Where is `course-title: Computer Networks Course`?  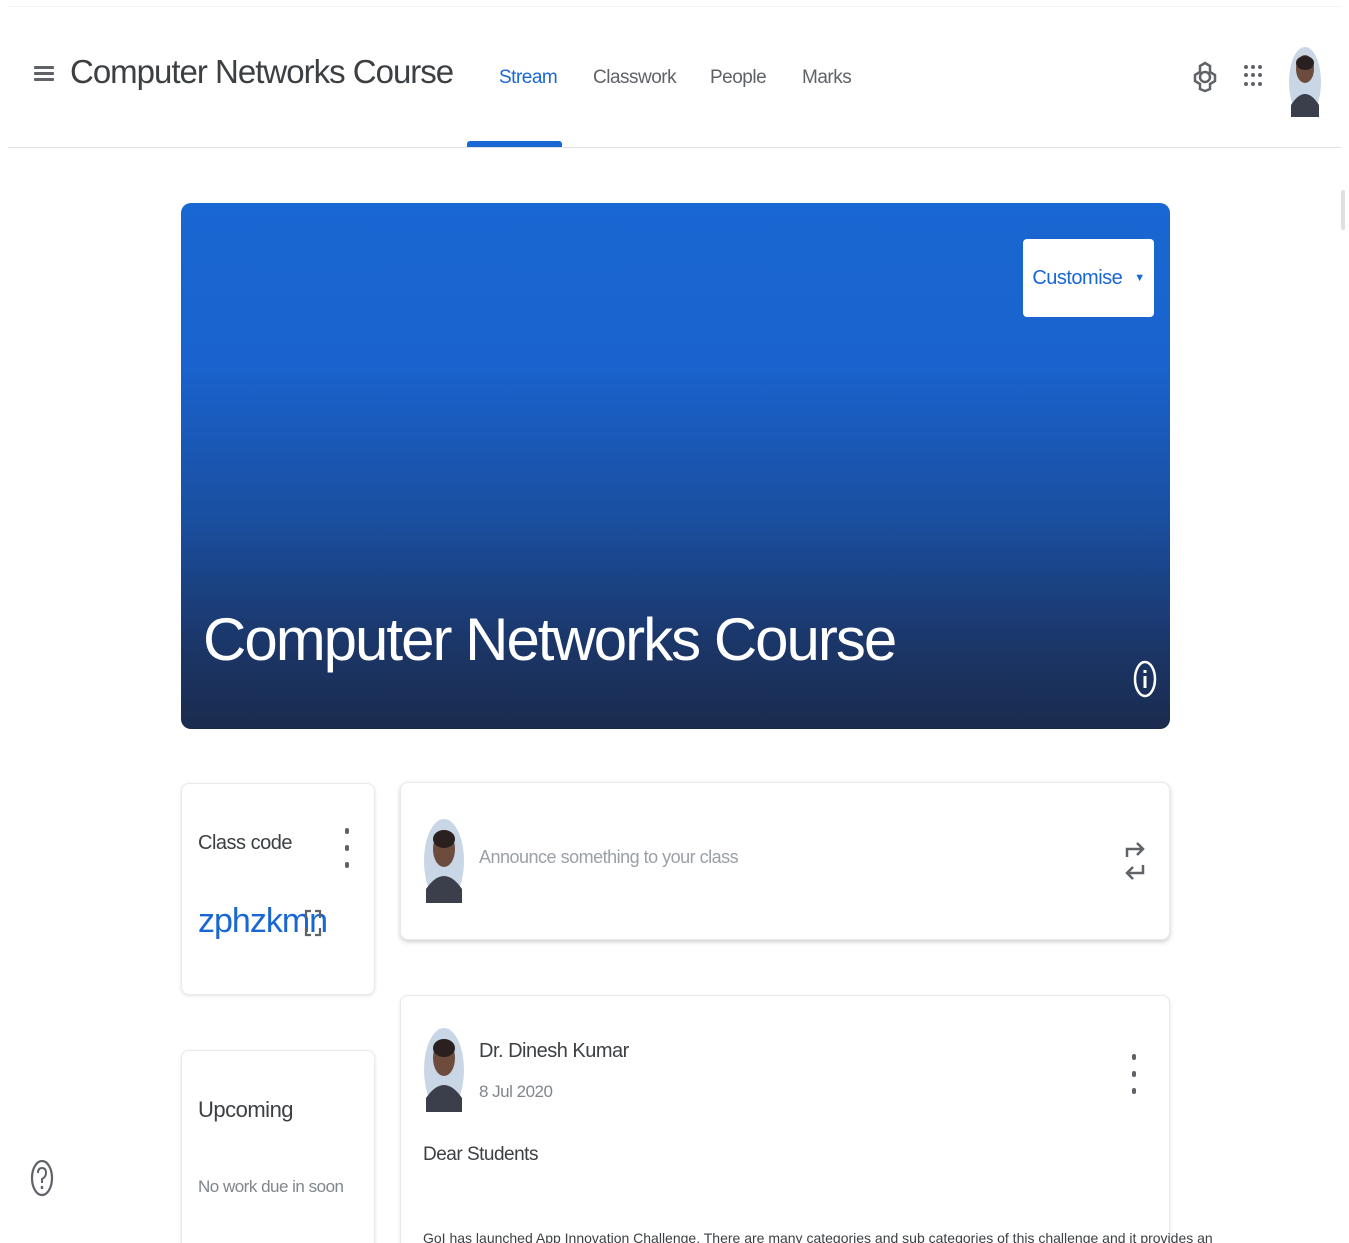 course-title: Computer Networks Course is located at coordinates (262, 72).